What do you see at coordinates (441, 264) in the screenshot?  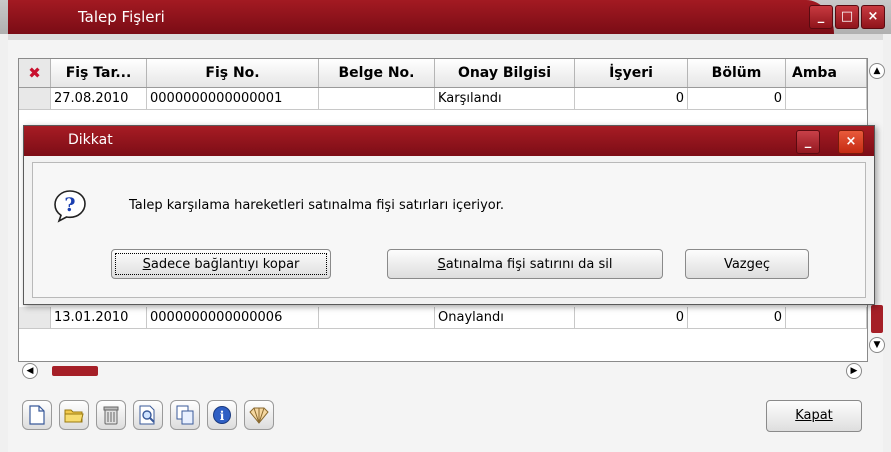 I see `delete-line-accel: S` at bounding box center [441, 264].